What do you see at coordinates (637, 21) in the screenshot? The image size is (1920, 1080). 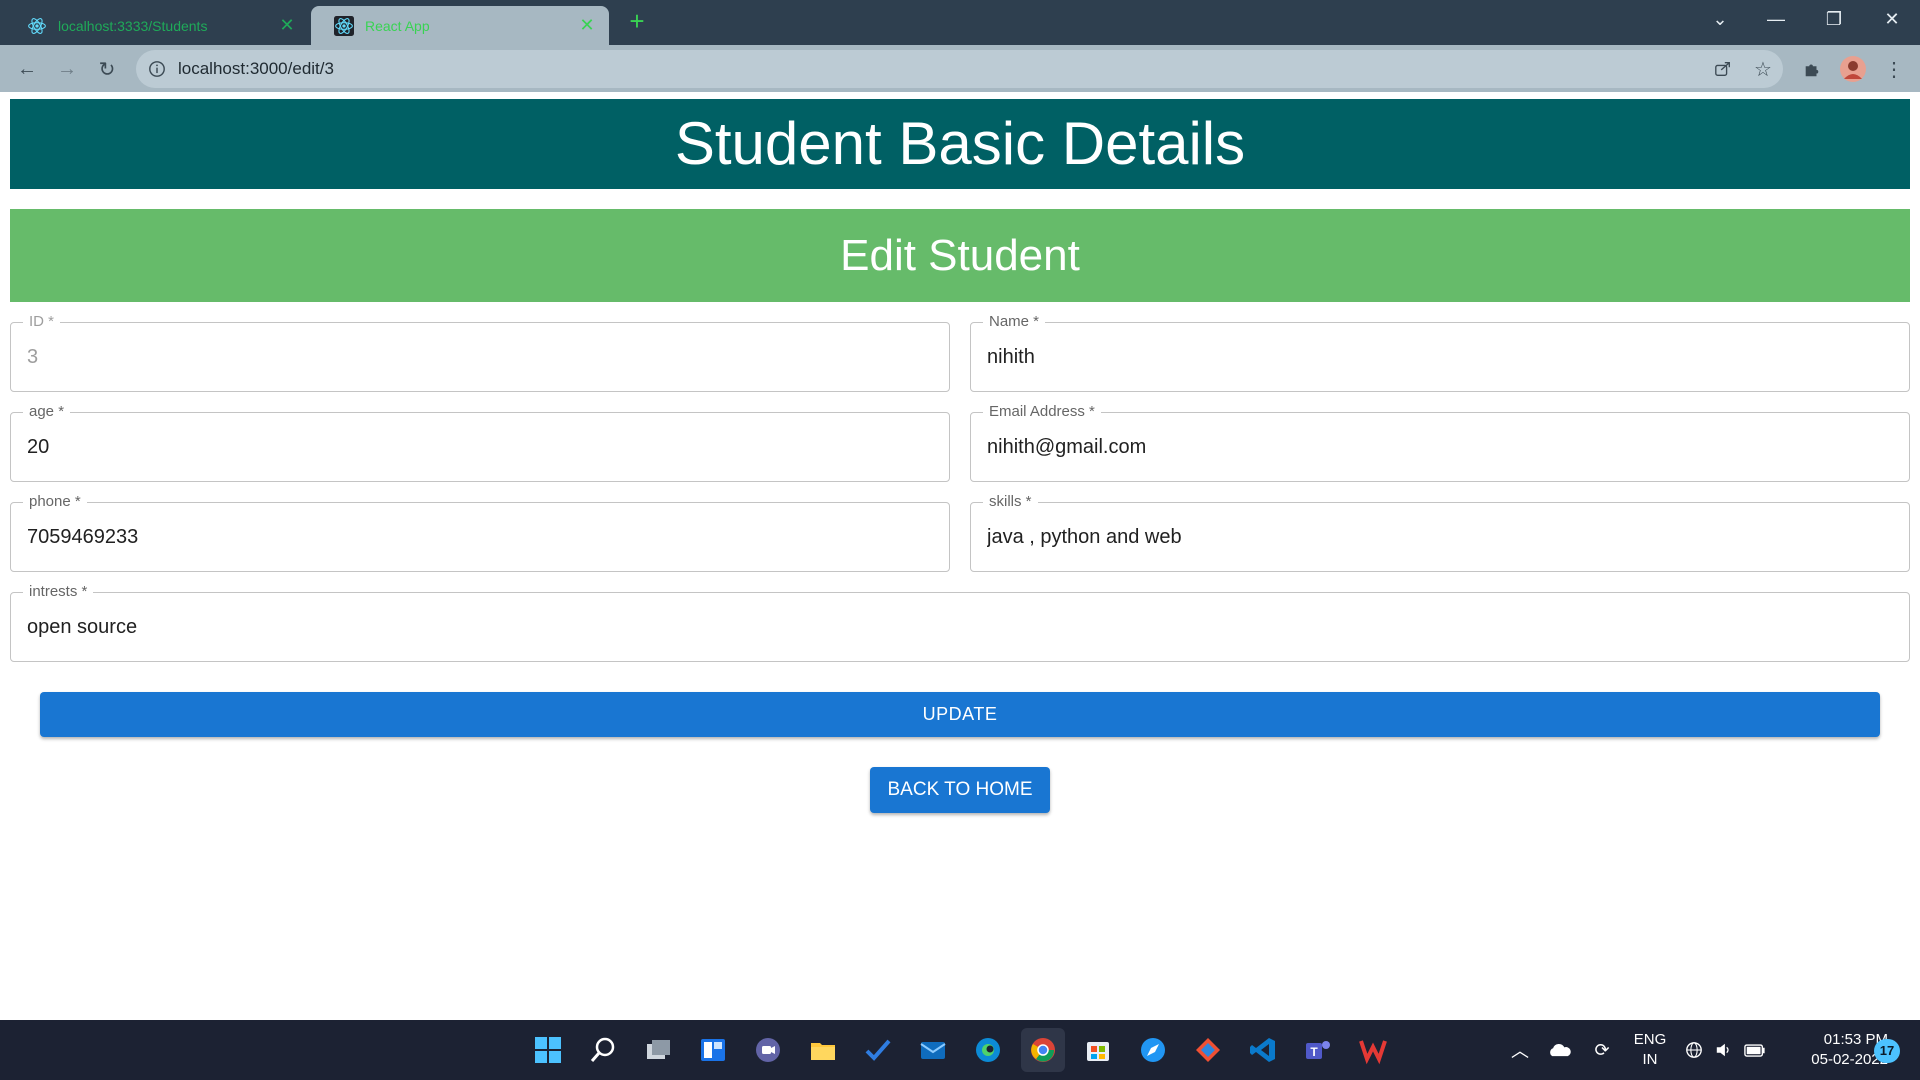 I see `new-tab-plus-icon: +` at bounding box center [637, 21].